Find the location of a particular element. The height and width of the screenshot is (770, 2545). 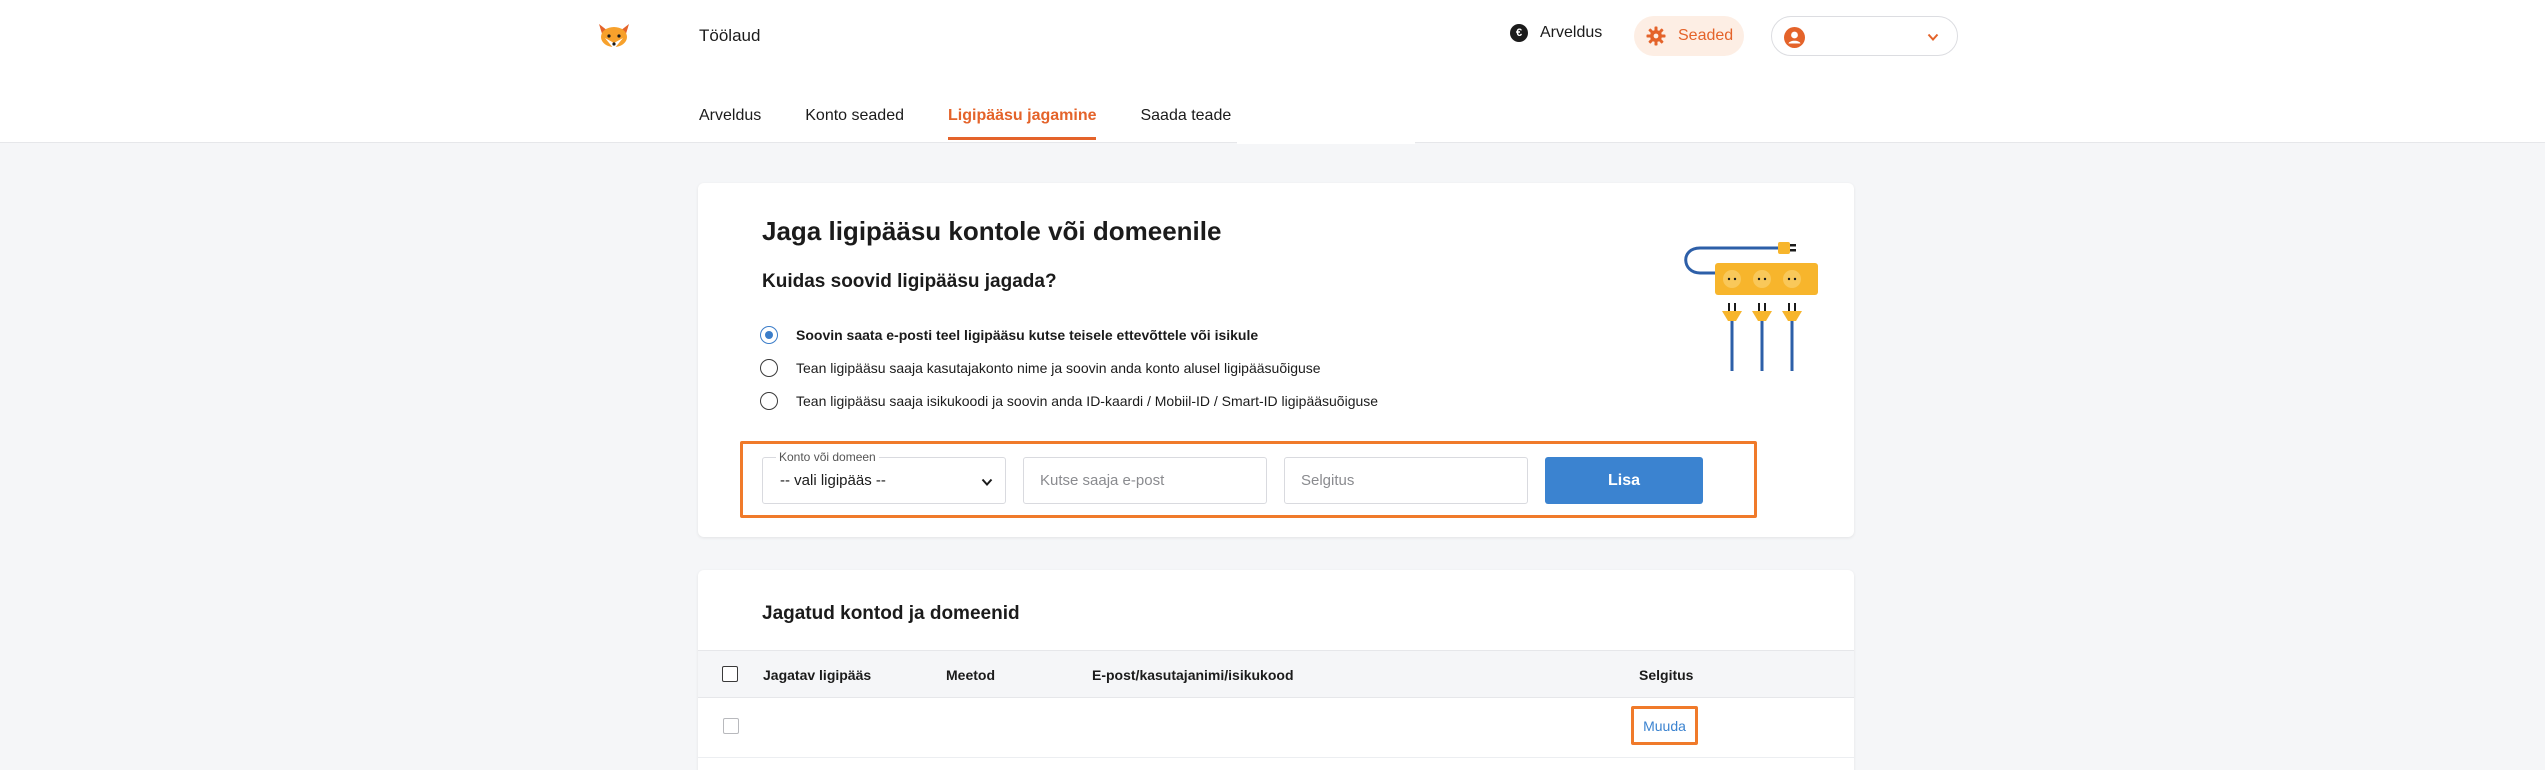

account-domain-label: Konto või domeen is located at coordinates (827, 457).